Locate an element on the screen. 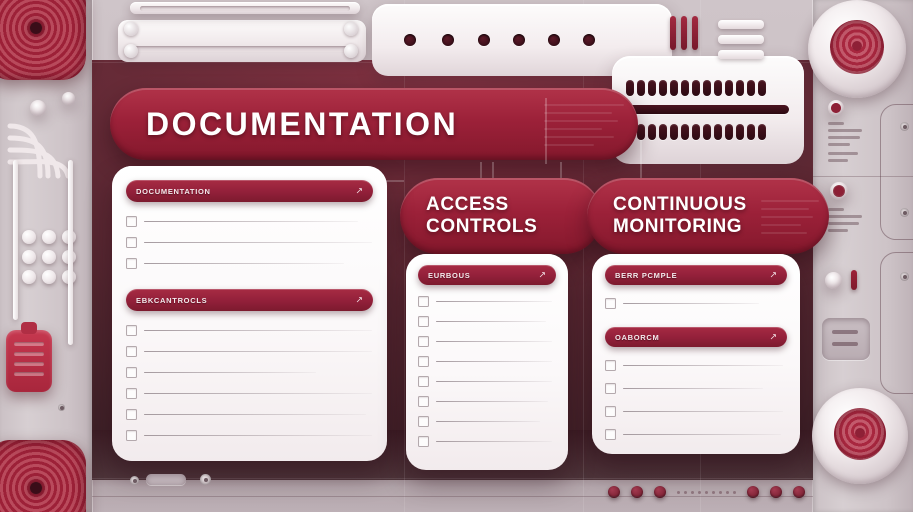 The height and width of the screenshot is (512, 913). section-header-documentation: DOCUMENTATION ↗ is located at coordinates (249, 191).